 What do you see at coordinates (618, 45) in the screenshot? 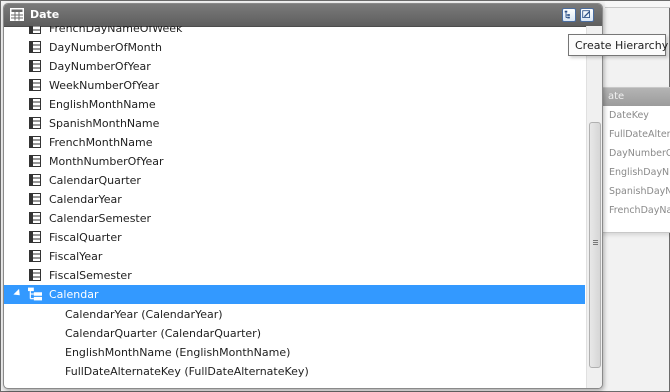
I see `create-hierarchy-tooltip: Create Hierarchy` at bounding box center [618, 45].